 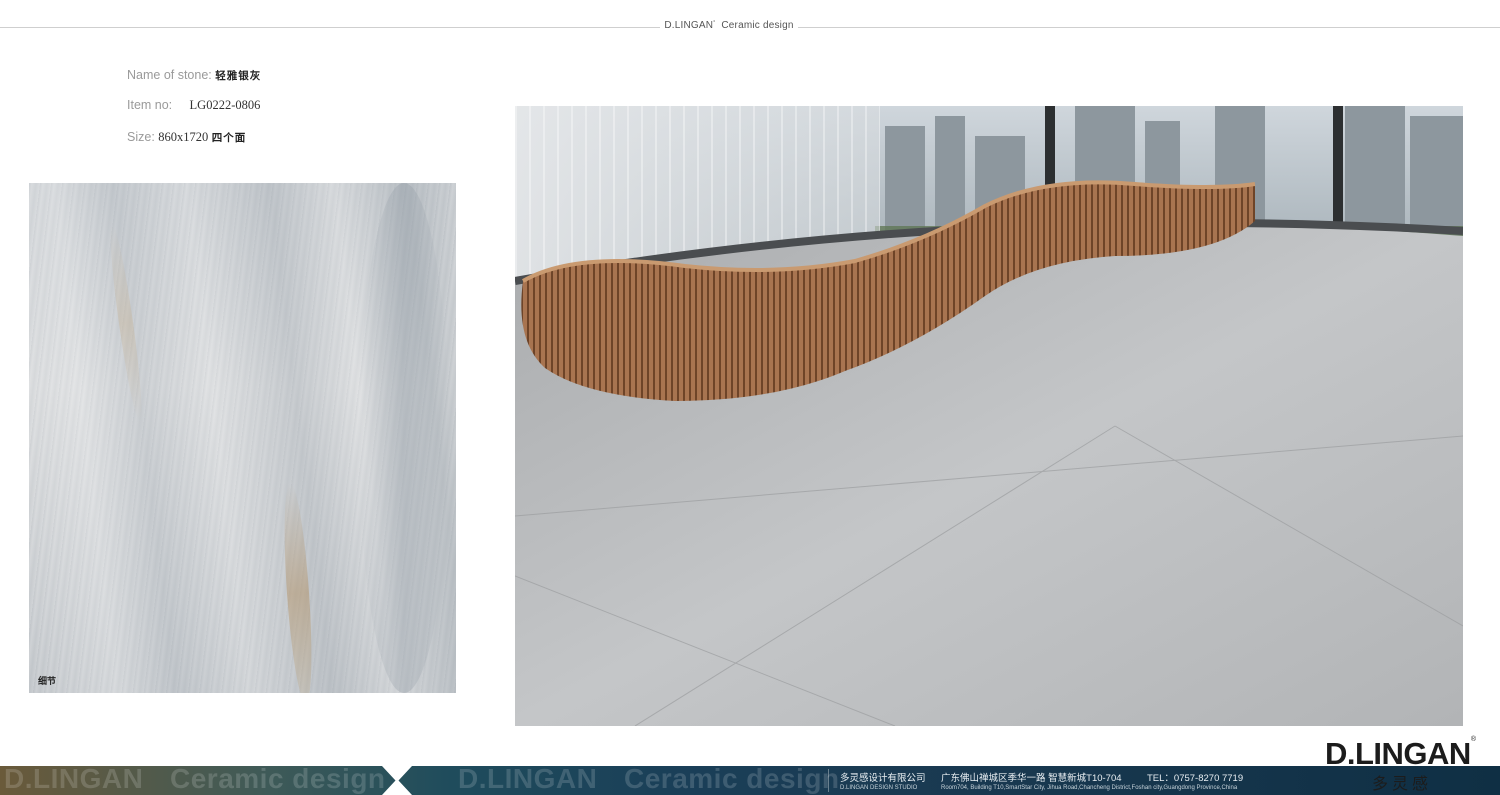 What do you see at coordinates (757, 25) in the screenshot?
I see `header-subtitle: Ceramic design` at bounding box center [757, 25].